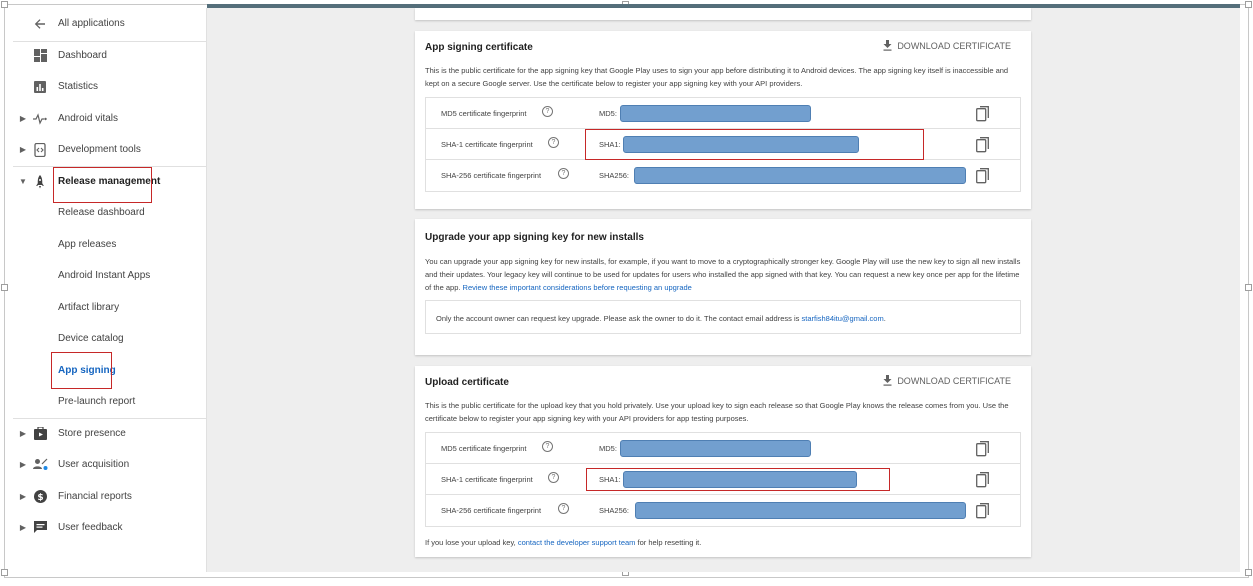 This screenshot has width=1253, height=586. I want to click on dev-tools-icon, so click(40, 150).